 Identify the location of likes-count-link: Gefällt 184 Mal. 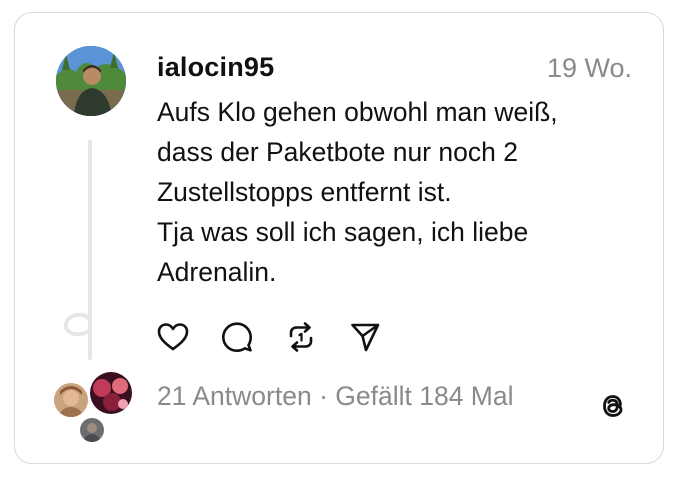
(424, 396).